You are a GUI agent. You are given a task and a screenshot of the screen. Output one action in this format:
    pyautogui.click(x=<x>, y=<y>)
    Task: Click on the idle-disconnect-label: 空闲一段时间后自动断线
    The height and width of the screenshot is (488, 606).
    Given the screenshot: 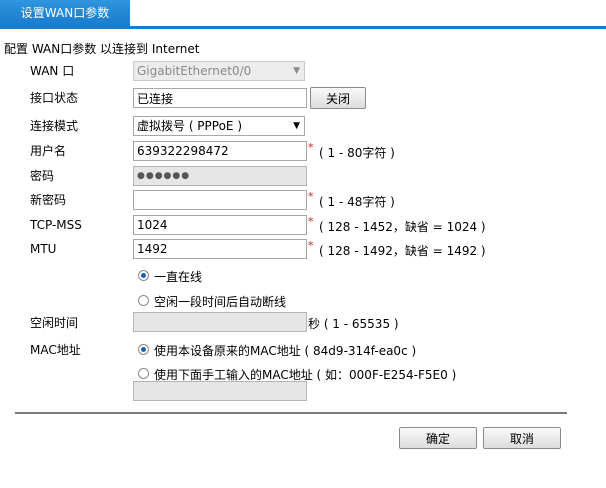 What is the action you would take?
    pyautogui.click(x=220, y=302)
    